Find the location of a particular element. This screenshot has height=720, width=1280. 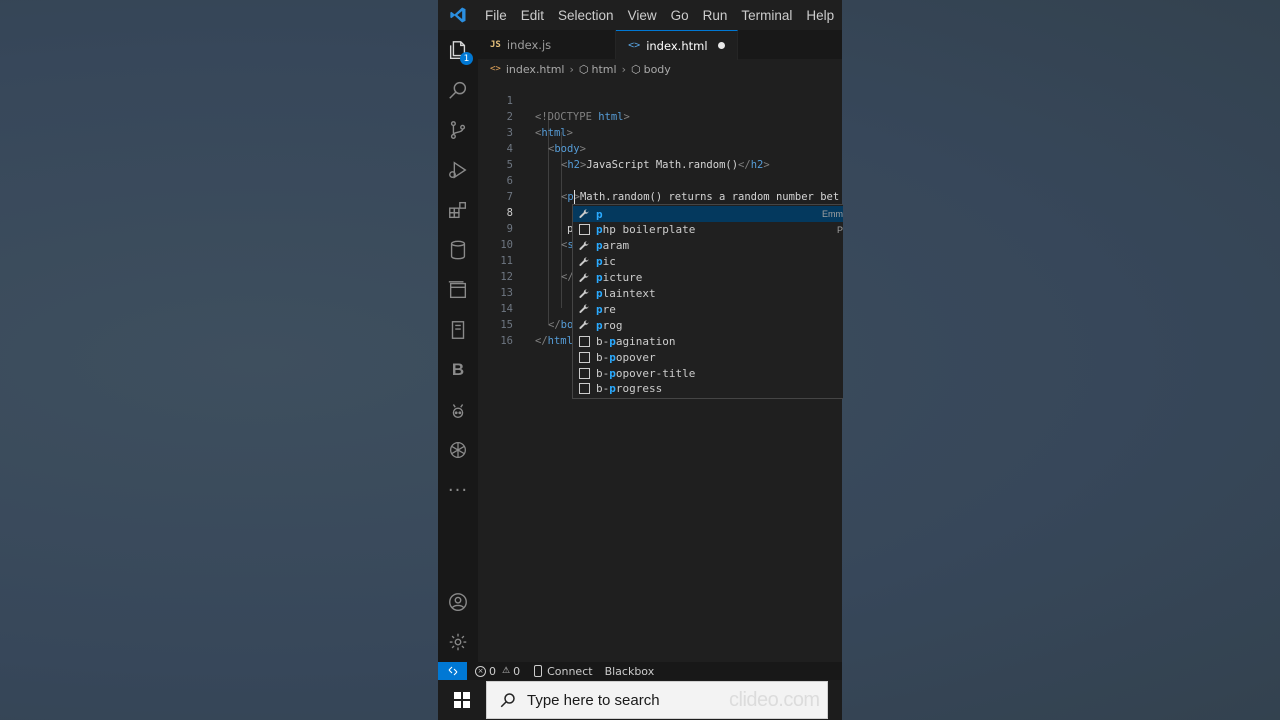

menu-edit: Edit is located at coordinates (532, 15).